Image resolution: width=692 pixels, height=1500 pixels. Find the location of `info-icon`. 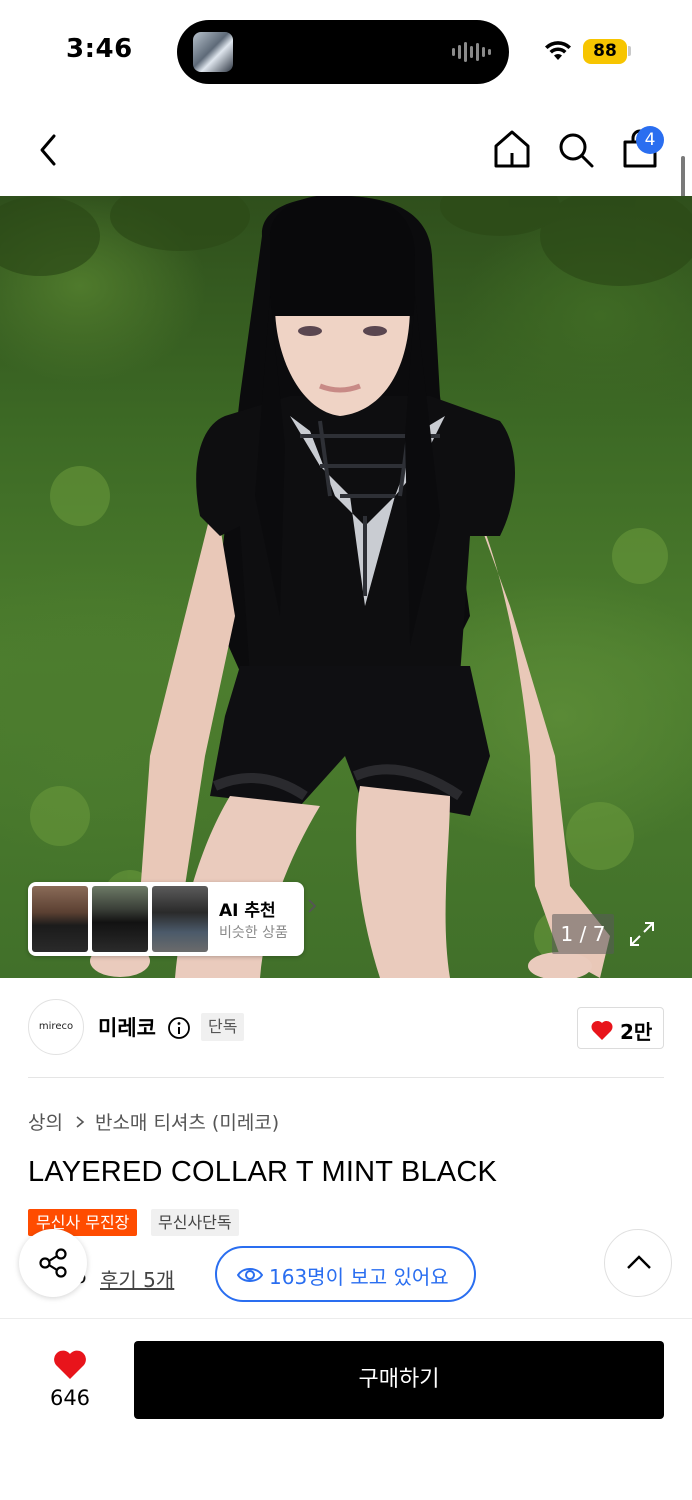

info-icon is located at coordinates (179, 1028).